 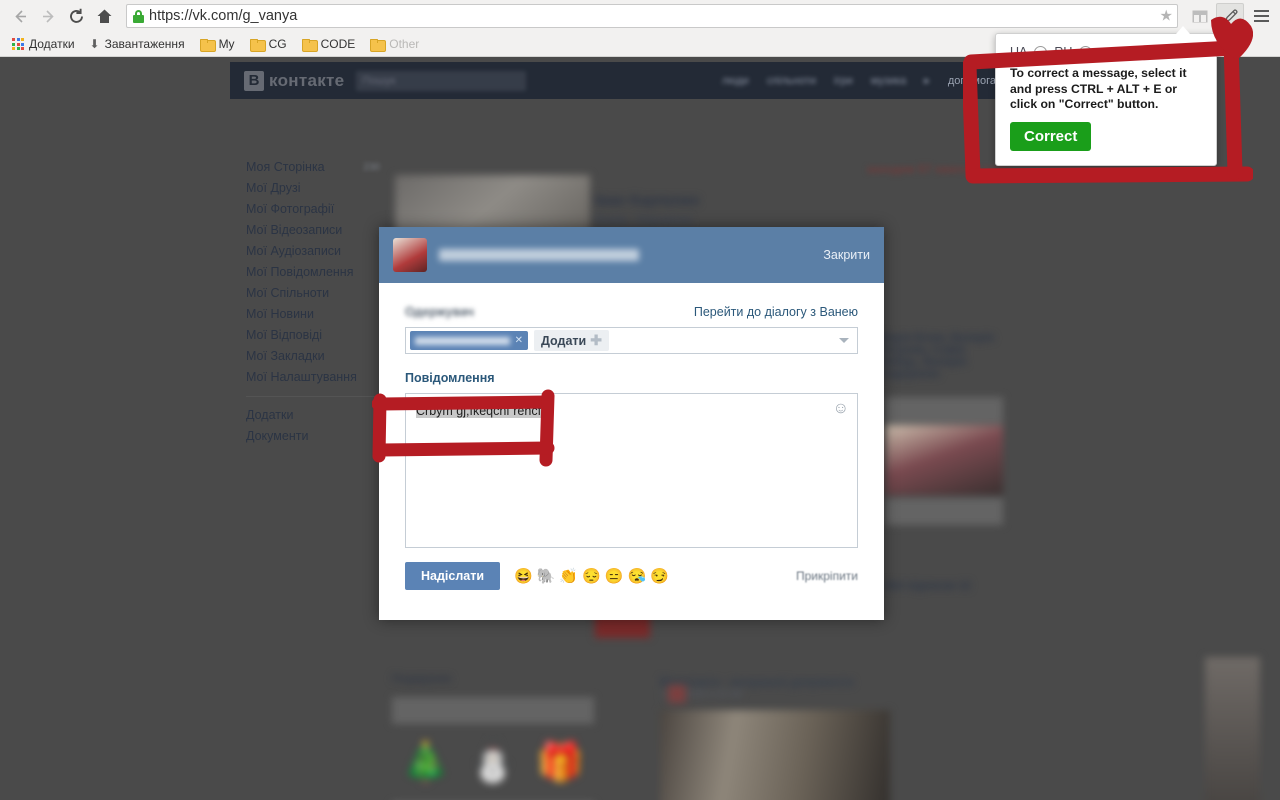 I want to click on lang-ua-radio, so click(x=1041, y=52).